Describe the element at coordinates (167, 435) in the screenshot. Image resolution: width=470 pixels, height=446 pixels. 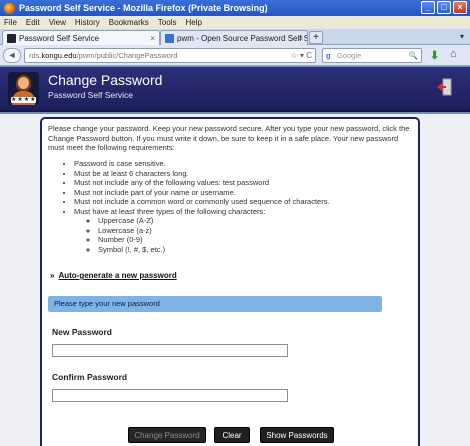
I see `change-password-button: Change Password` at that location.